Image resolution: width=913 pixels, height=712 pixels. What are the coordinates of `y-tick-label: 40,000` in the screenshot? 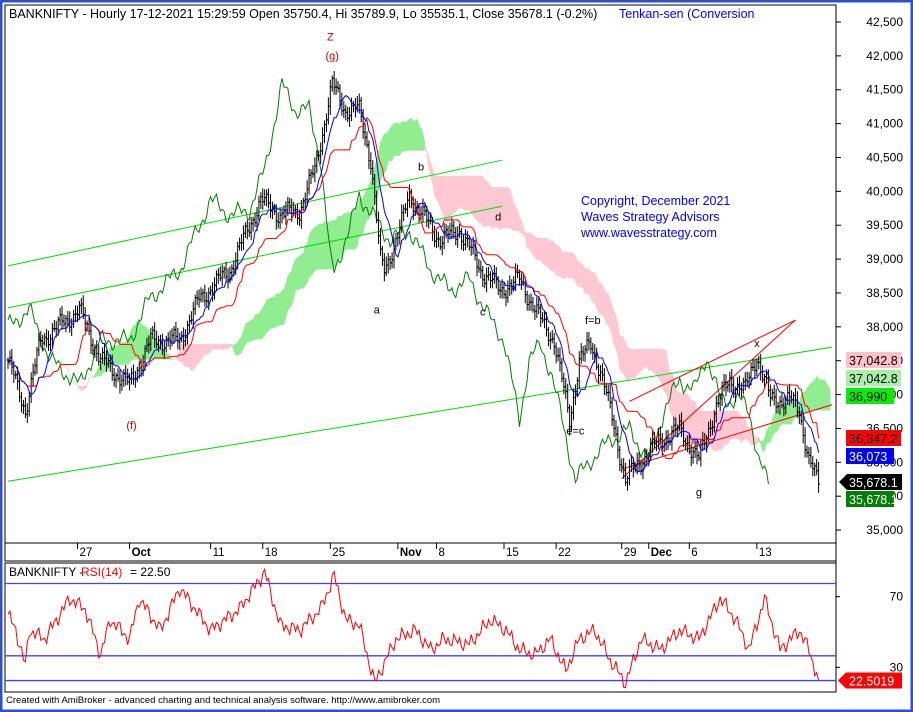 It's located at (884, 191).